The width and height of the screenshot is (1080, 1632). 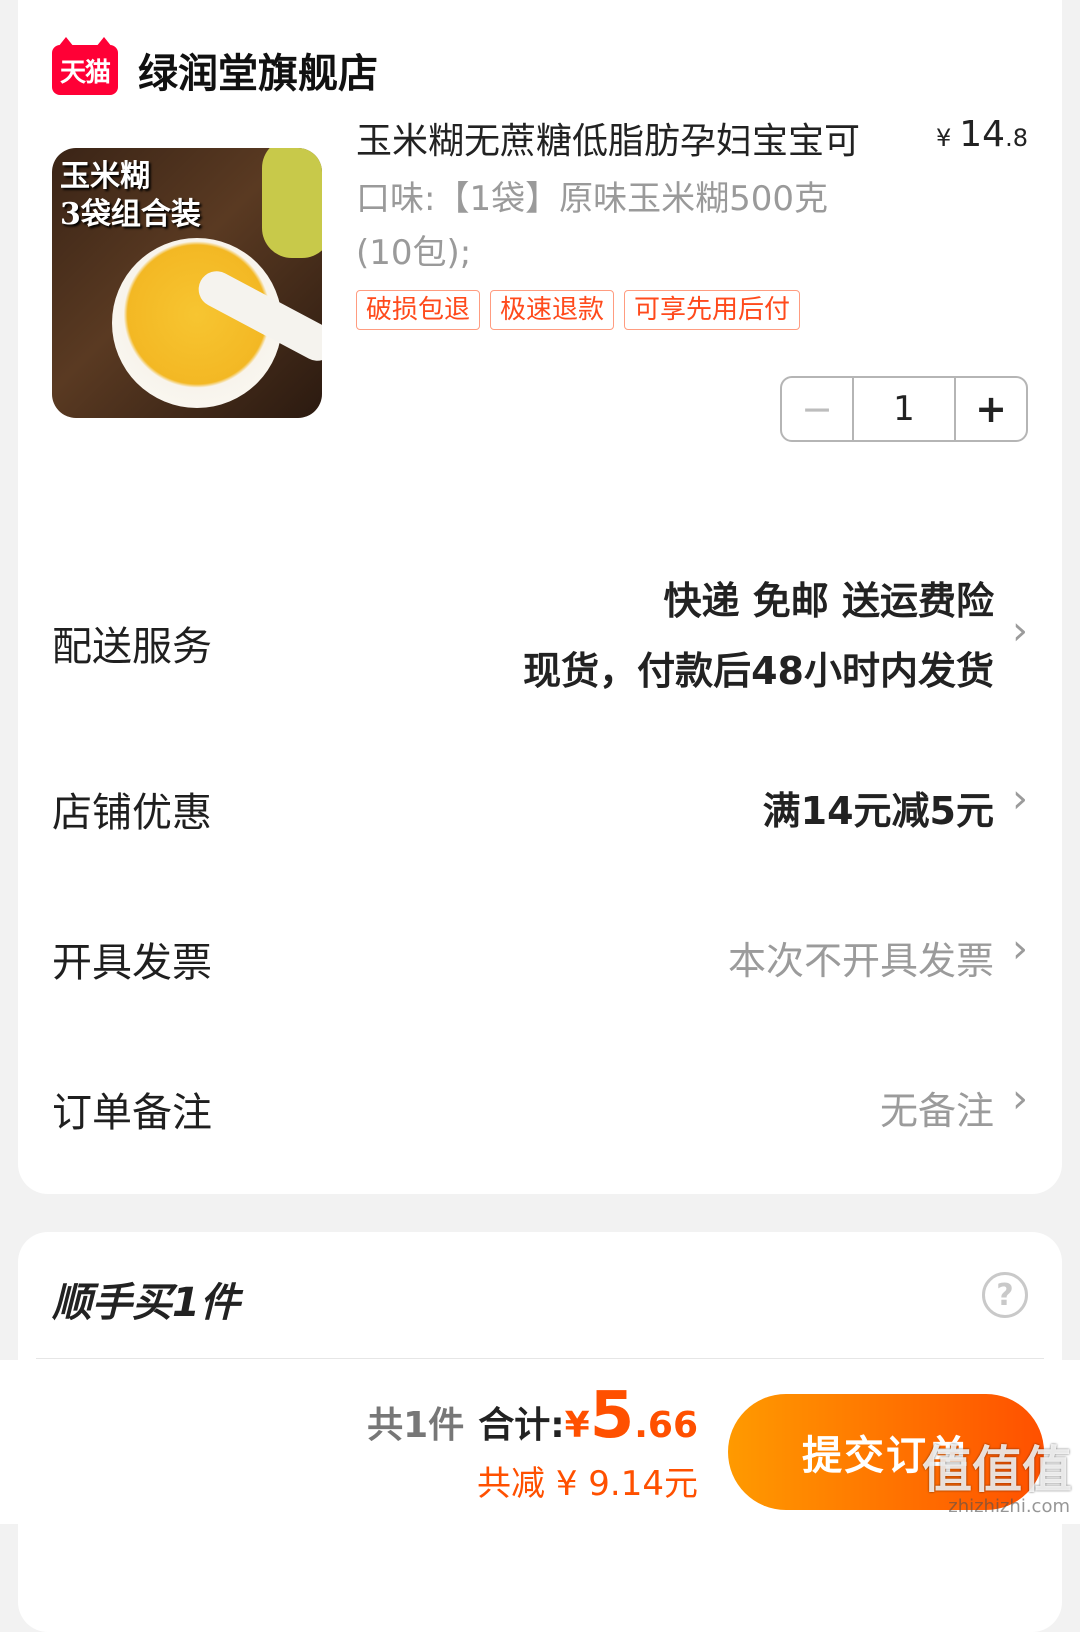 What do you see at coordinates (936, 1111) in the screenshot?
I see `order-note-value: 无备注` at bounding box center [936, 1111].